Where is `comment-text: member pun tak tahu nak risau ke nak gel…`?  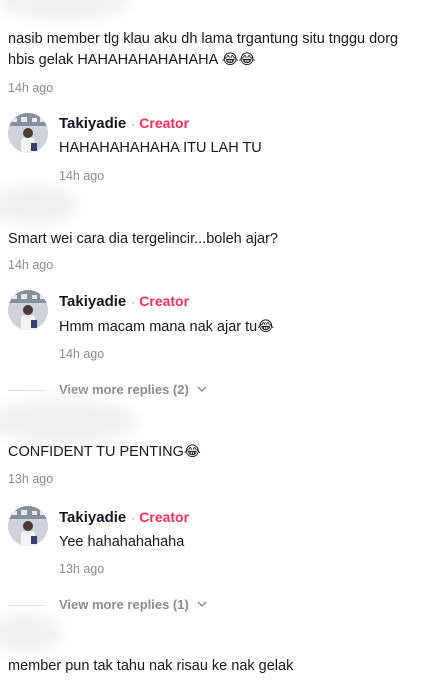 comment-text: member pun tak tahu nak risau ke nak gel… is located at coordinates (151, 666).